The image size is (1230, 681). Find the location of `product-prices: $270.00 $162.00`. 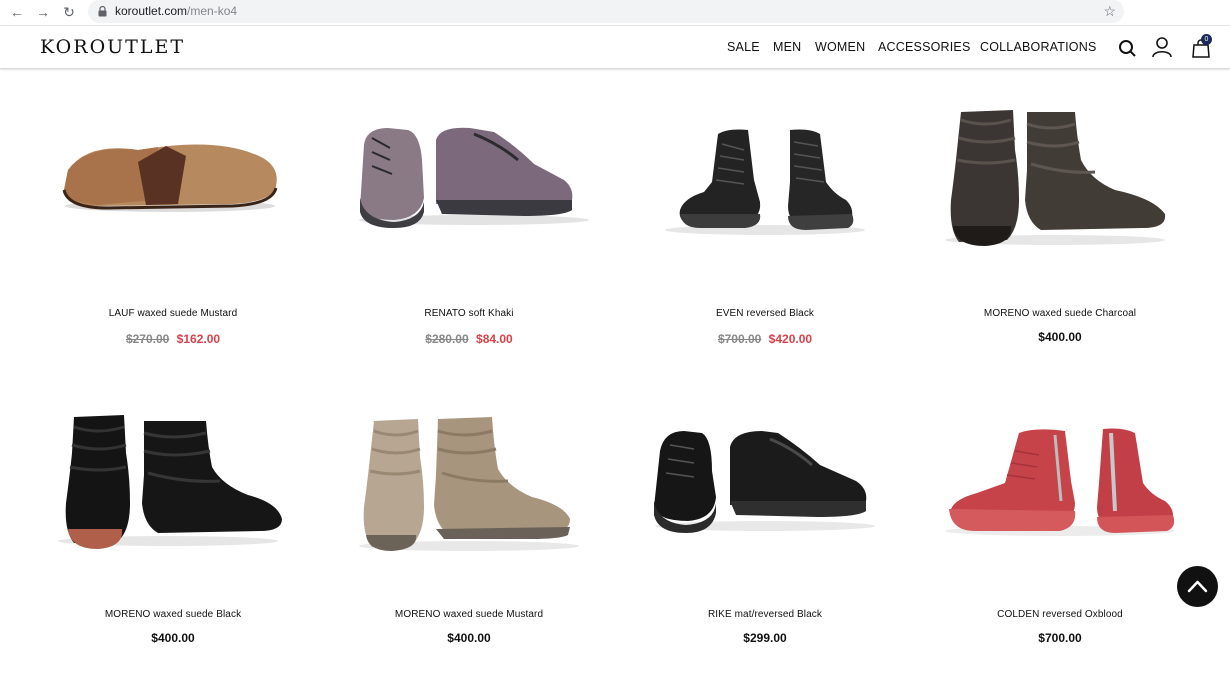

product-prices: $270.00 $162.00 is located at coordinates (173, 339).